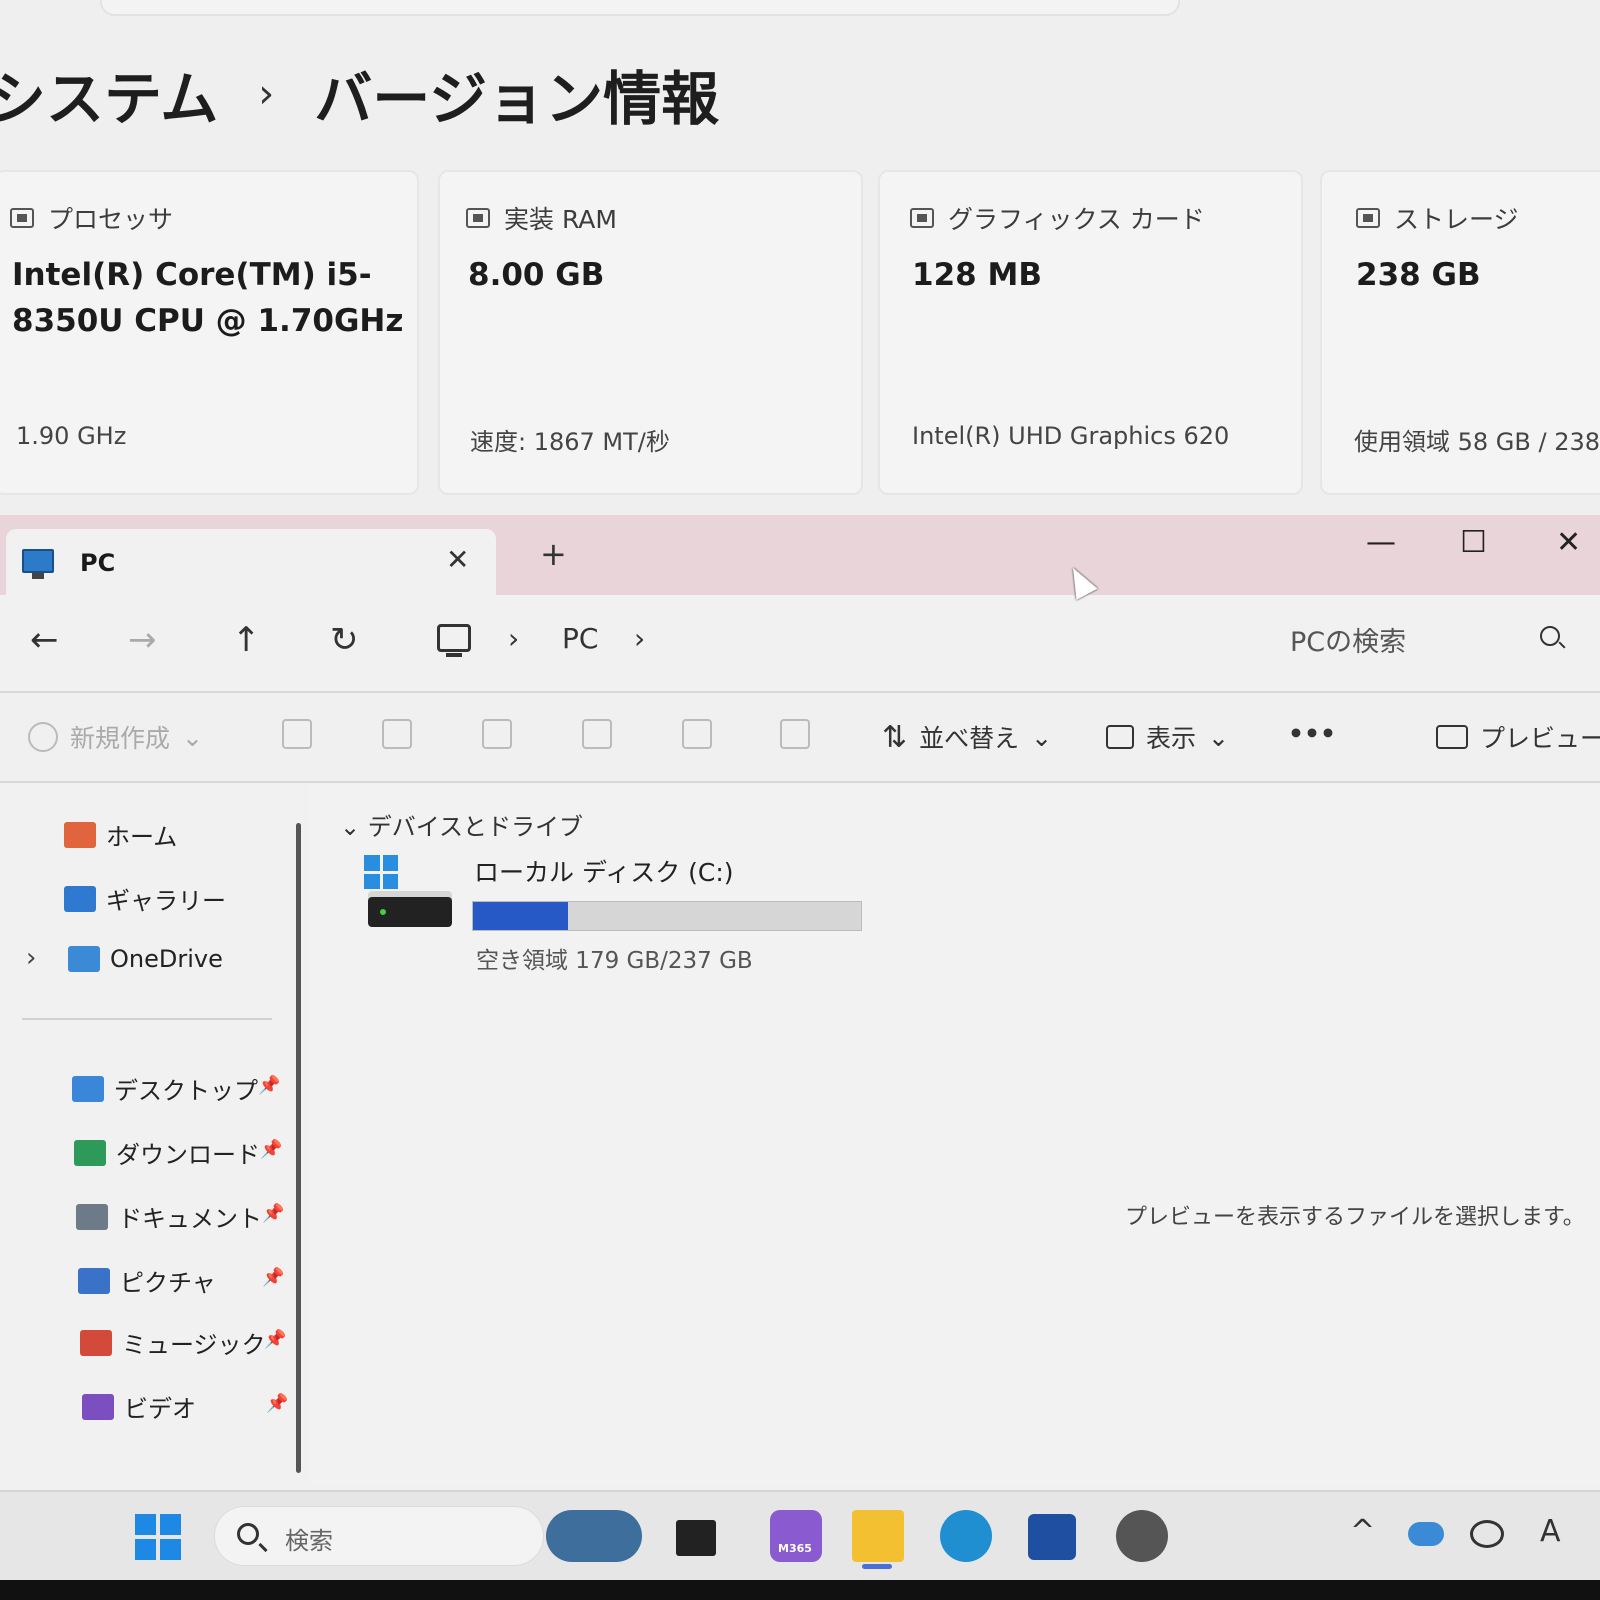  I want to click on preview-pane-button: プレビュー, so click(1518, 737).